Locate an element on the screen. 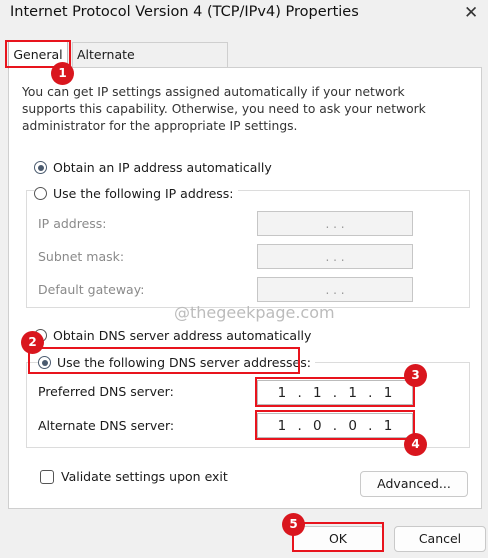  cancel-button: Cancel is located at coordinates (440, 539).